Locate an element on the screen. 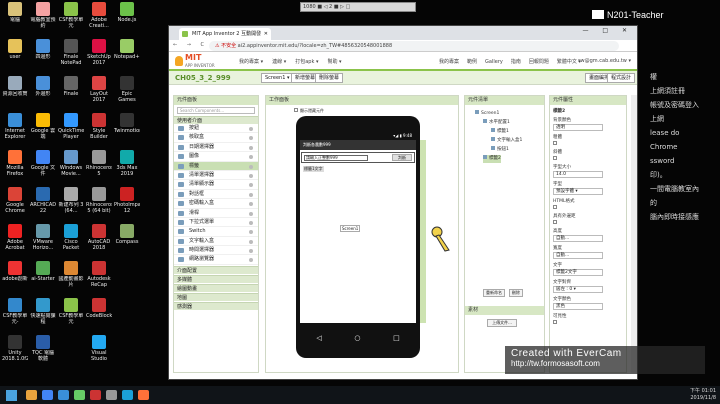 The image size is (720, 404). top-link: 回報問題 is located at coordinates (539, 62).